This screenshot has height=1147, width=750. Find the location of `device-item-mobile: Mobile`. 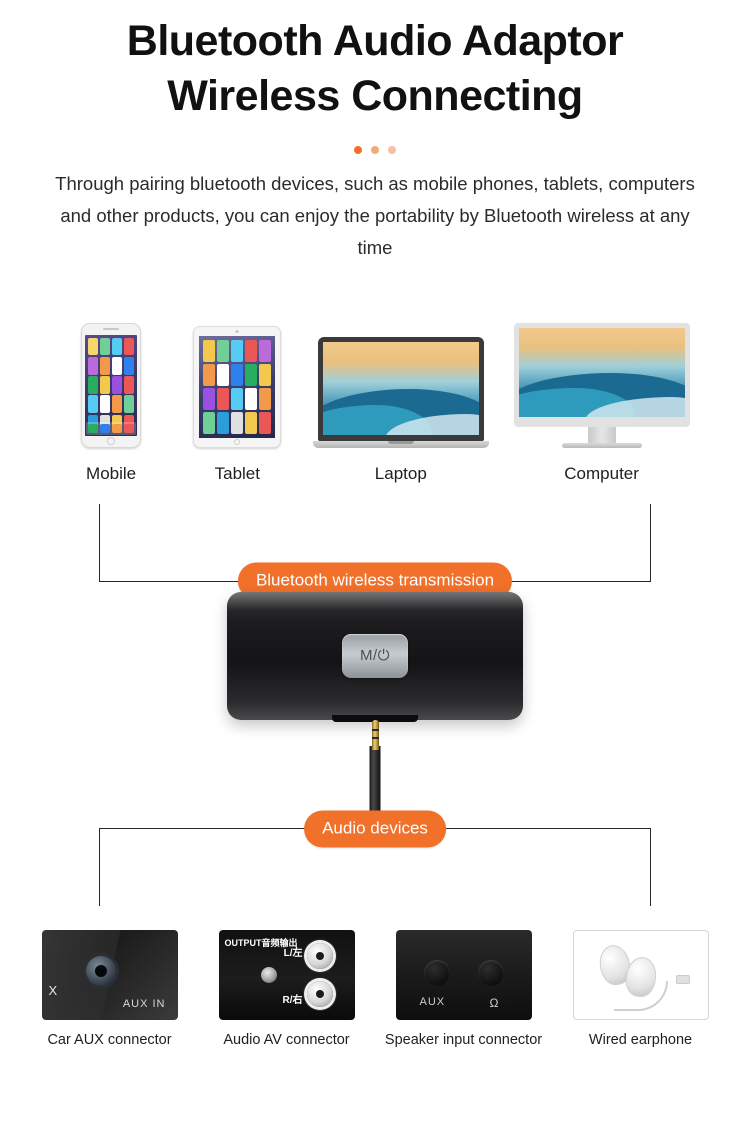

device-item-mobile: Mobile is located at coordinates (111, 396).